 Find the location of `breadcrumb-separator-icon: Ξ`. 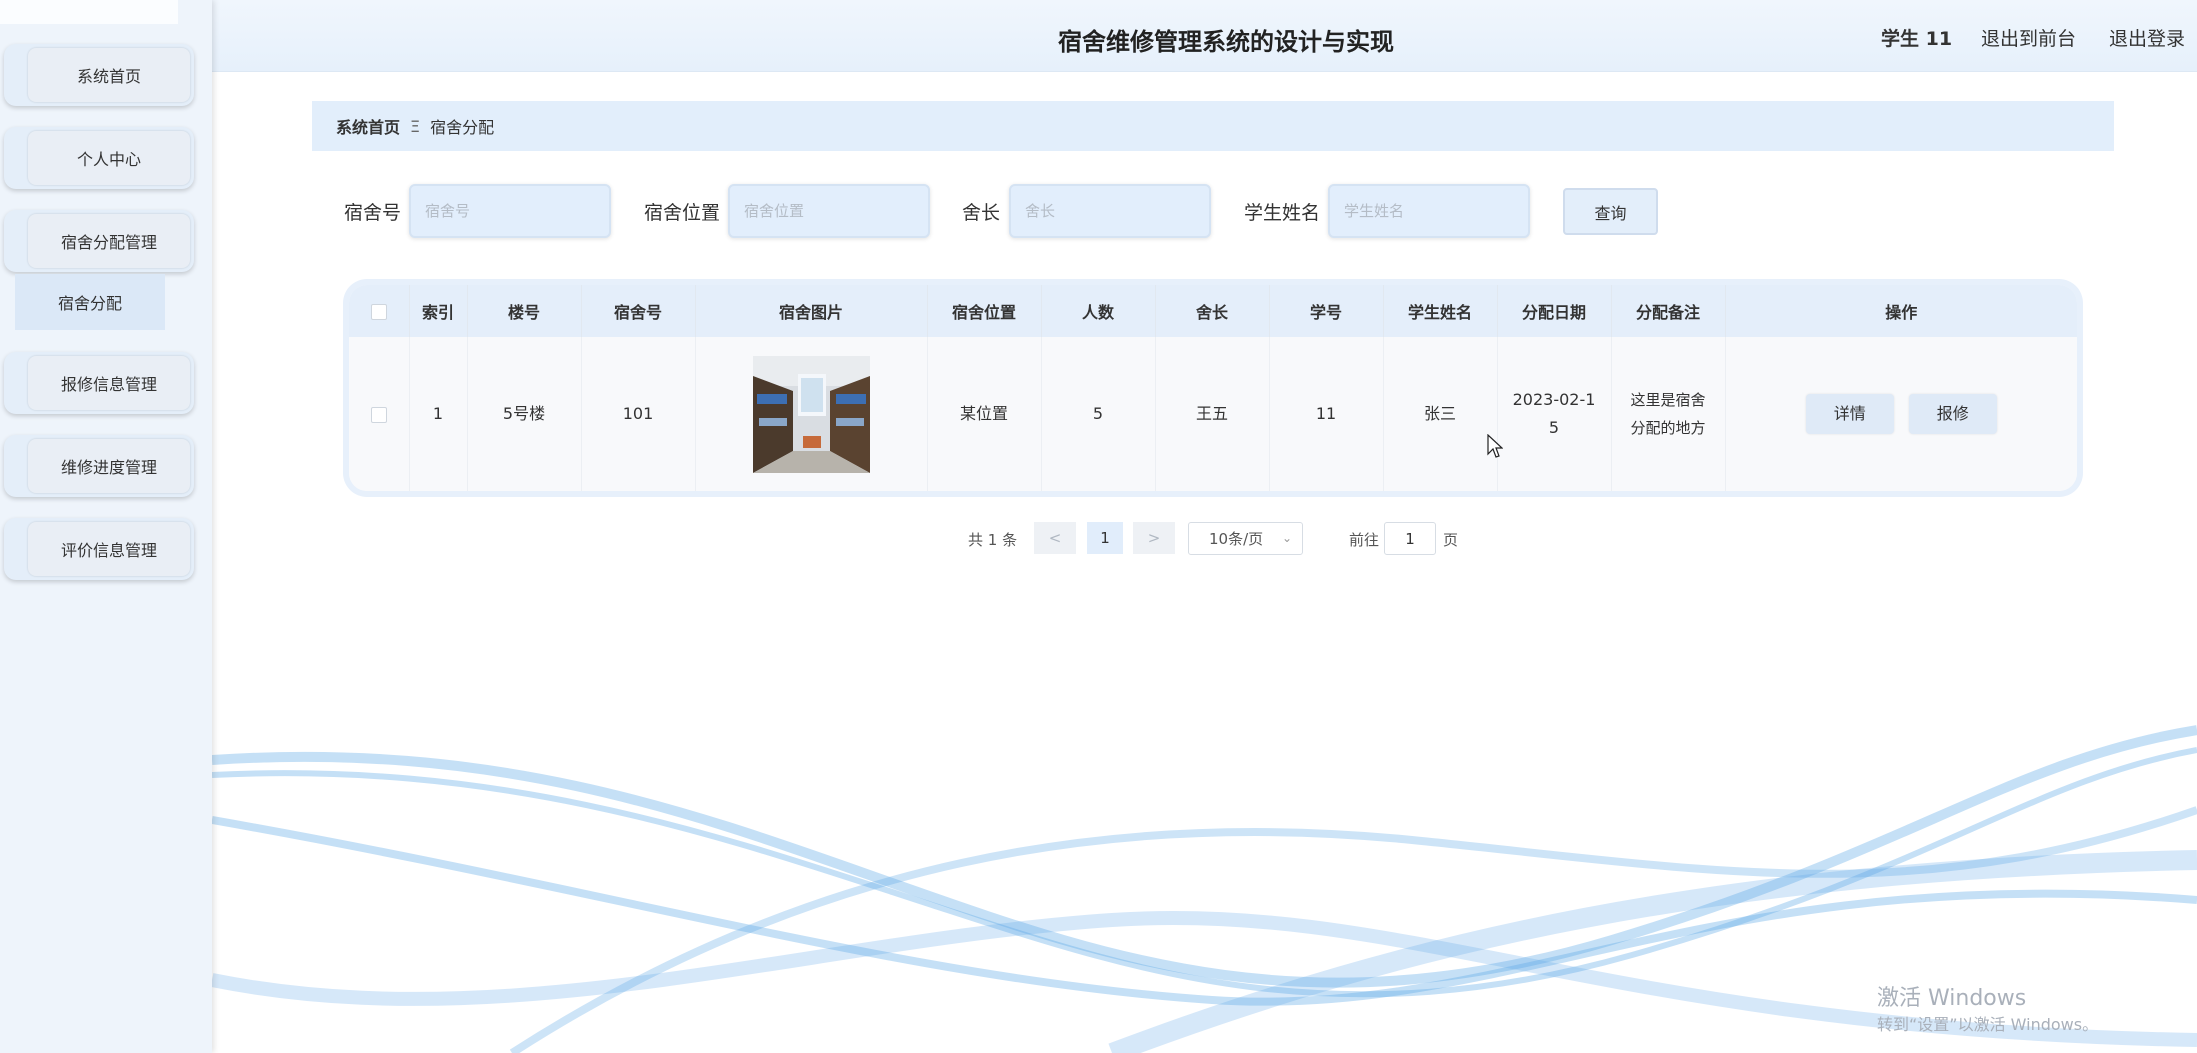

breadcrumb-separator-icon: Ξ is located at coordinates (415, 126).